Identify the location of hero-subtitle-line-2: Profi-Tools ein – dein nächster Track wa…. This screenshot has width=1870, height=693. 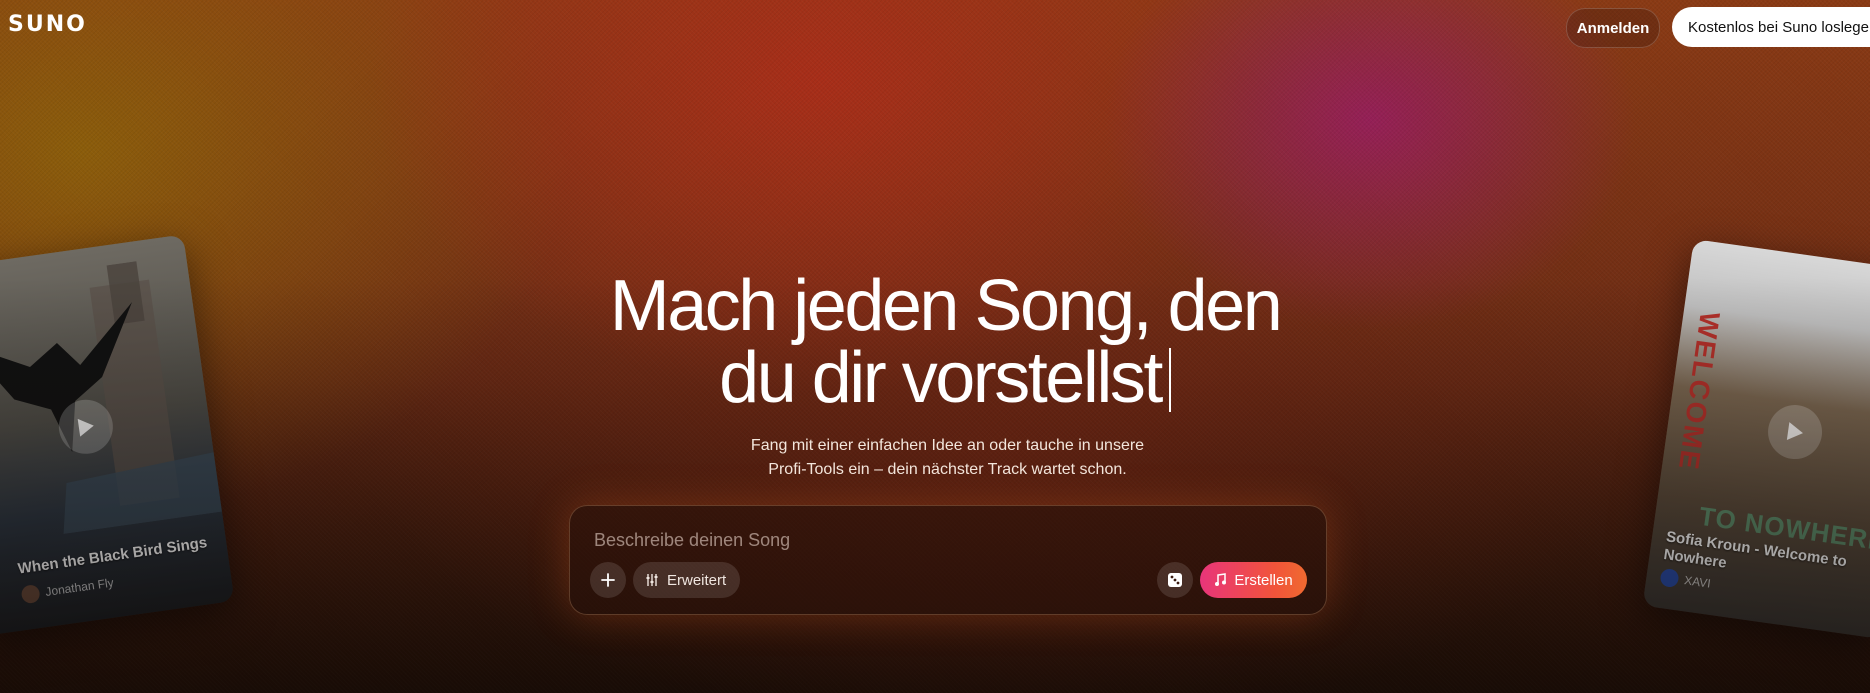
(947, 469).